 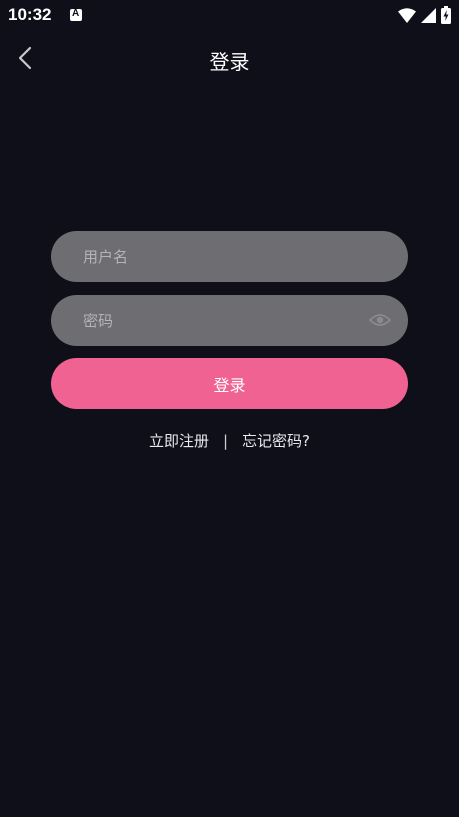 What do you see at coordinates (229, 16) in the screenshot?
I see `status-bar: 10:32 A` at bounding box center [229, 16].